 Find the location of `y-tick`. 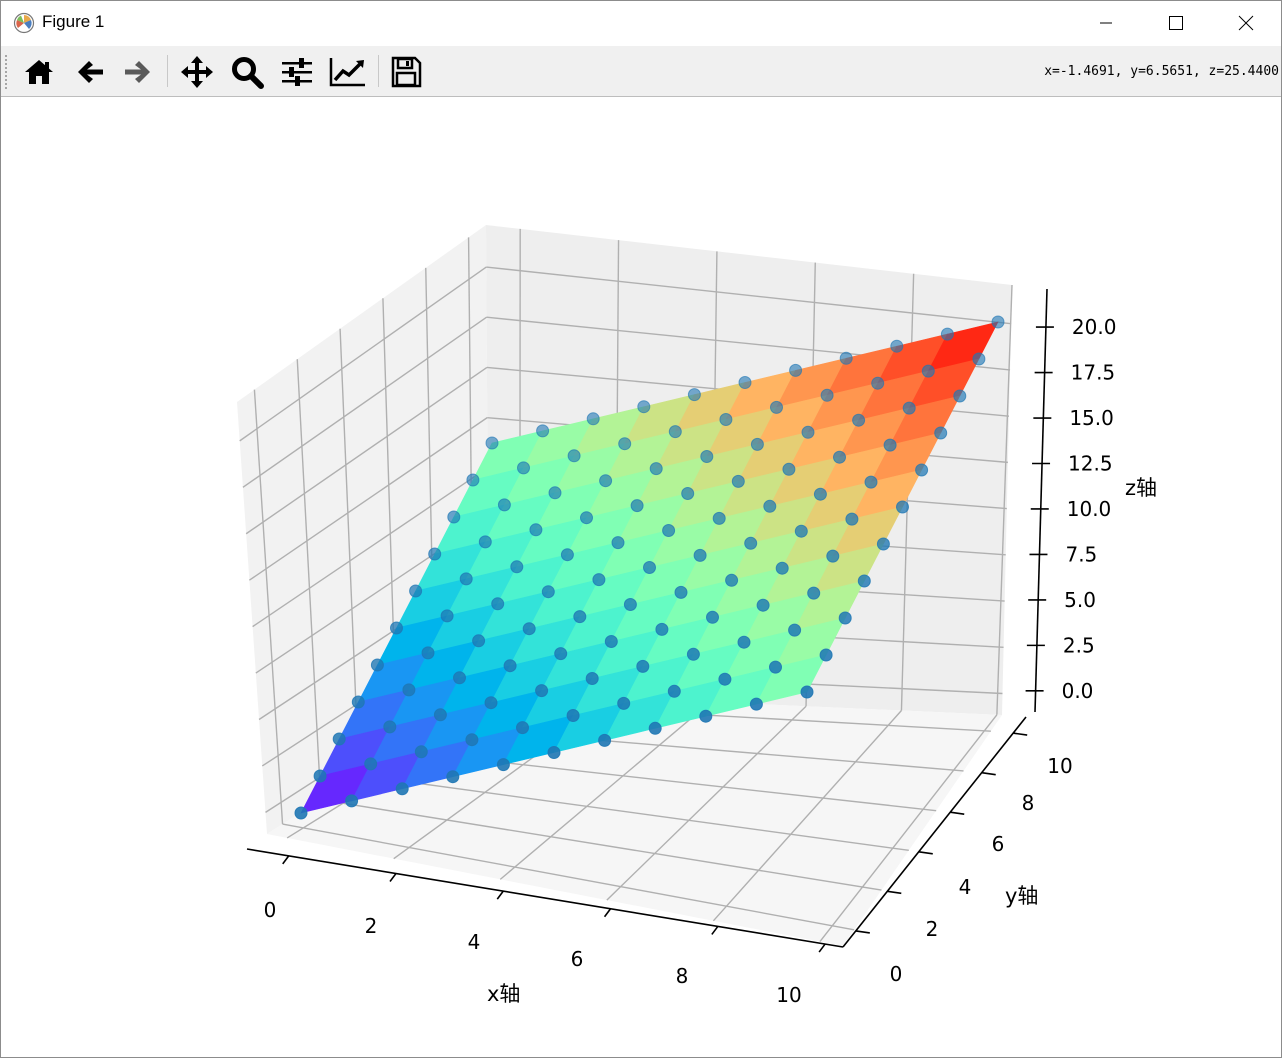

y-tick is located at coordinates (862, 932).